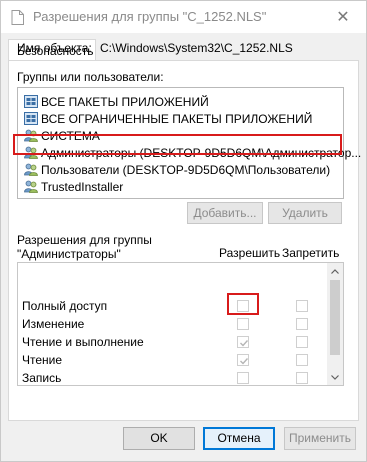 The height and width of the screenshot is (462, 367). I want to click on checkbox-highlight, so click(243, 304).